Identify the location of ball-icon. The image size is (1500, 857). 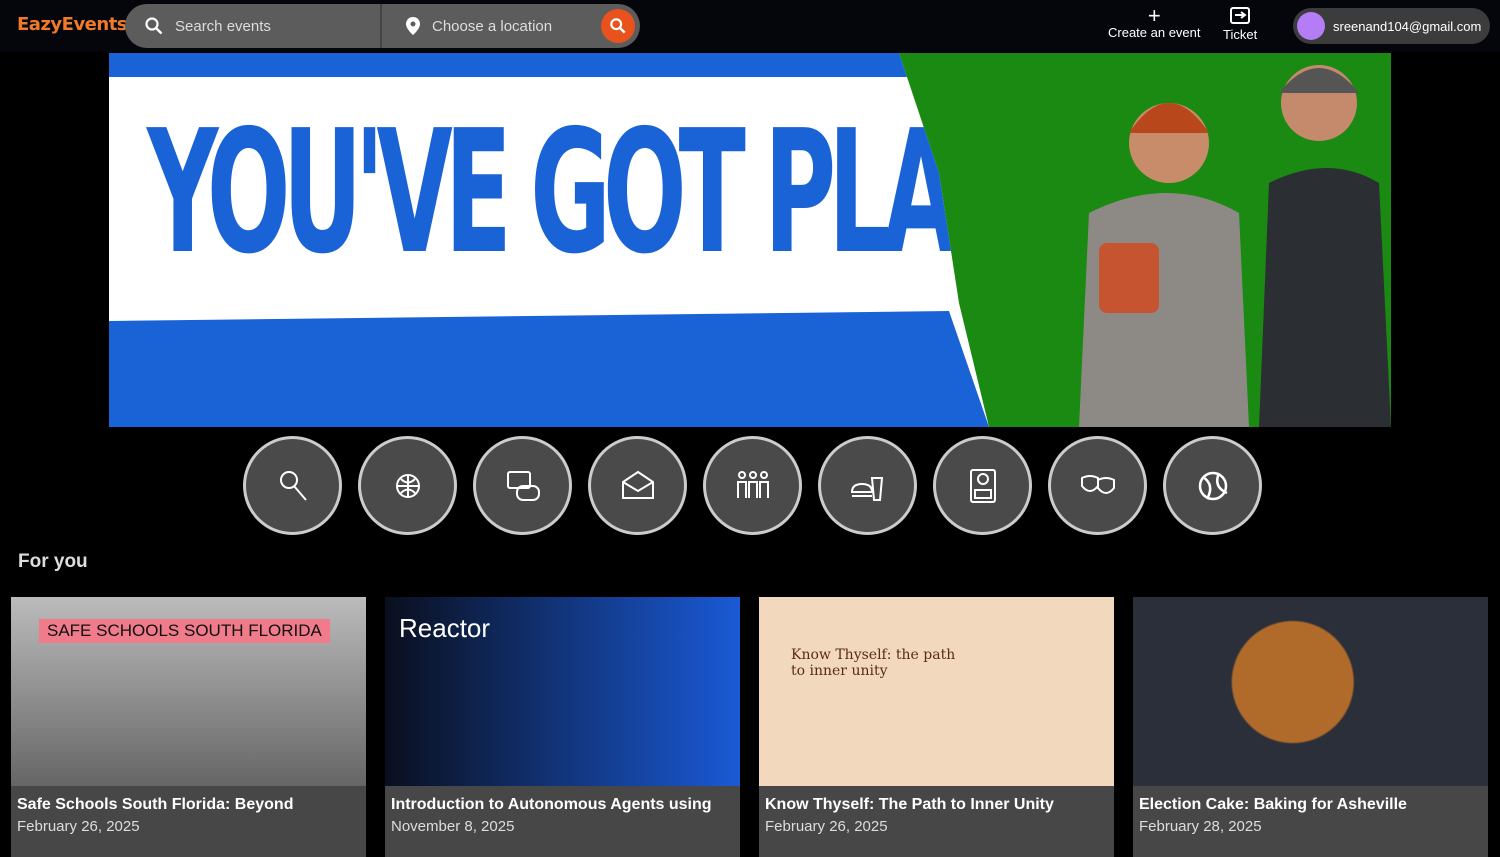
(1213, 485).